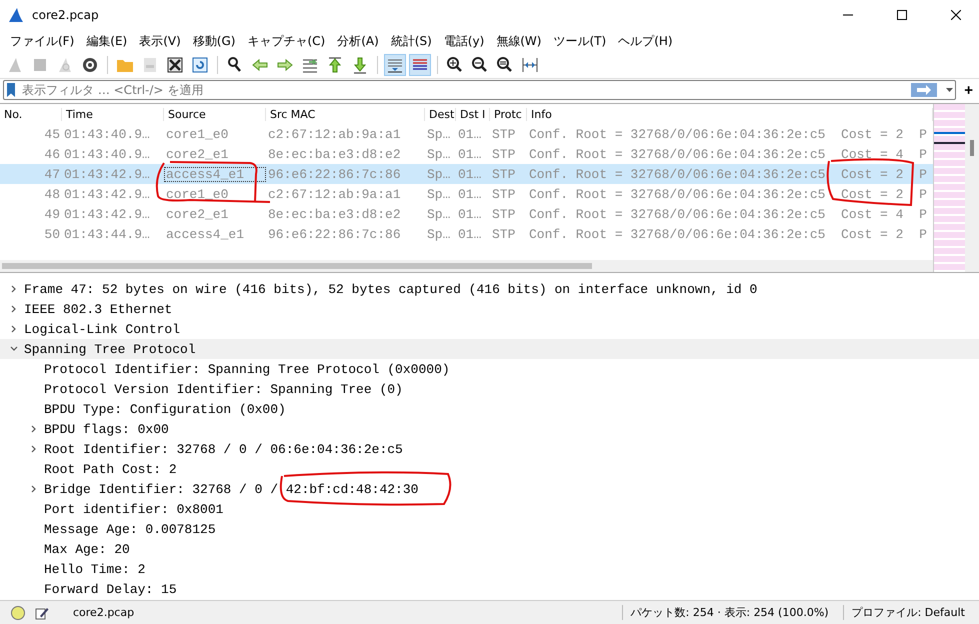 This screenshot has width=979, height=624. I want to click on packet-minimap, so click(949, 188).